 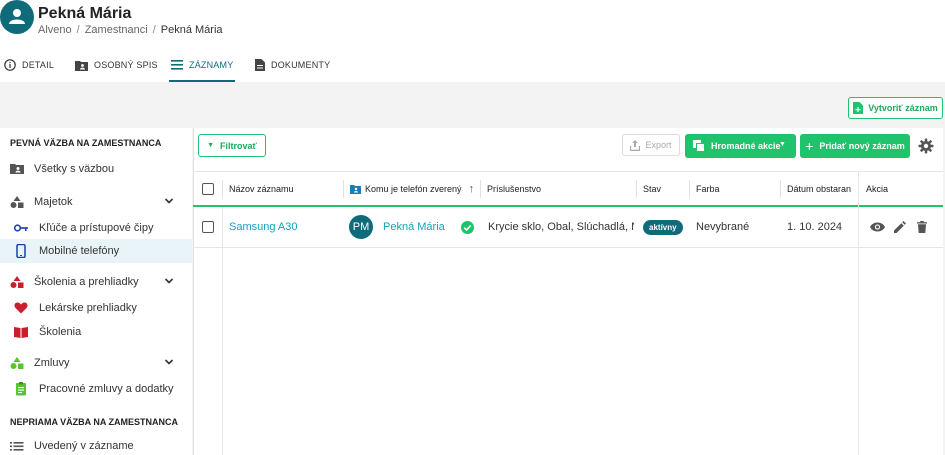 What do you see at coordinates (815, 227) in the screenshot?
I see `date-cell: 1. 10. 2024` at bounding box center [815, 227].